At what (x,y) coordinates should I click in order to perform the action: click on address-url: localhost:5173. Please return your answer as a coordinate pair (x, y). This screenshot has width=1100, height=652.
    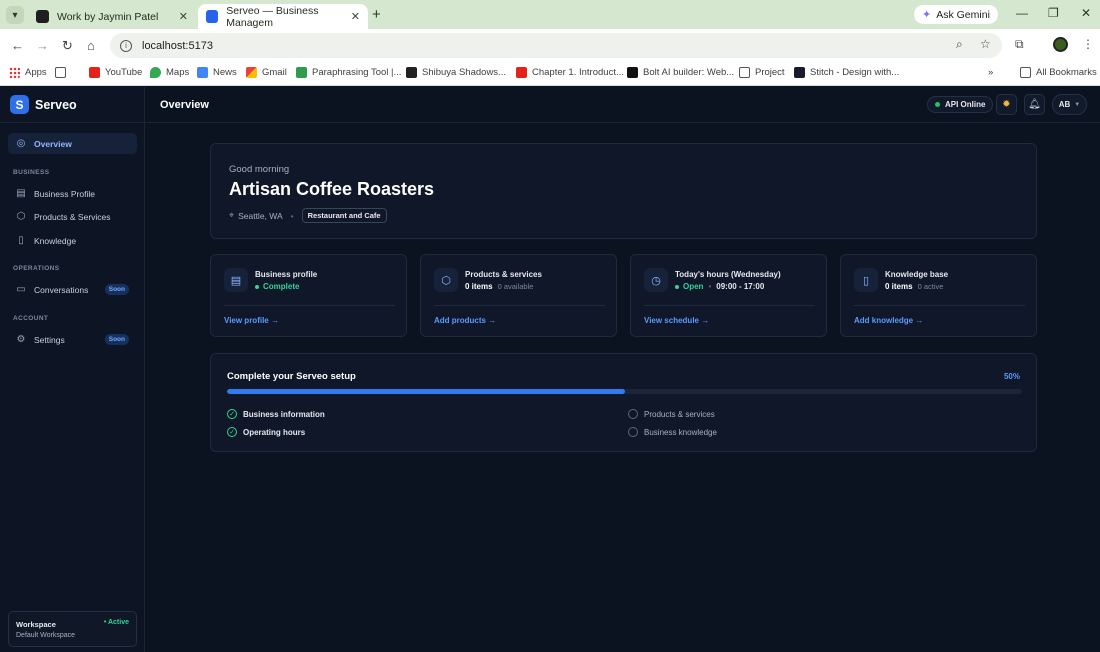
    Looking at the image, I should click on (177, 45).